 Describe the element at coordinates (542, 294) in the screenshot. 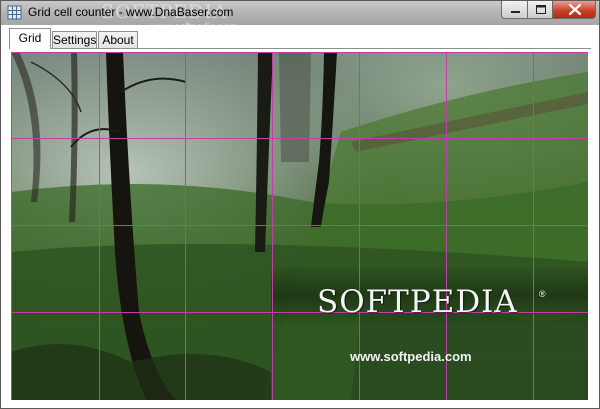

I see `softpedia-registered-mark: ®` at that location.